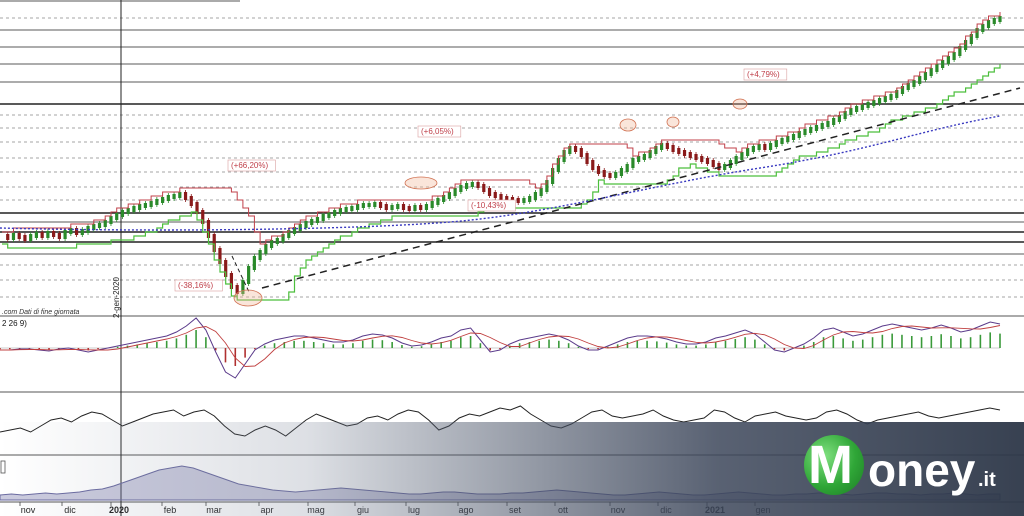  Describe the element at coordinates (249, 165) in the screenshot. I see `annotation-label: (+66,20%)` at that location.